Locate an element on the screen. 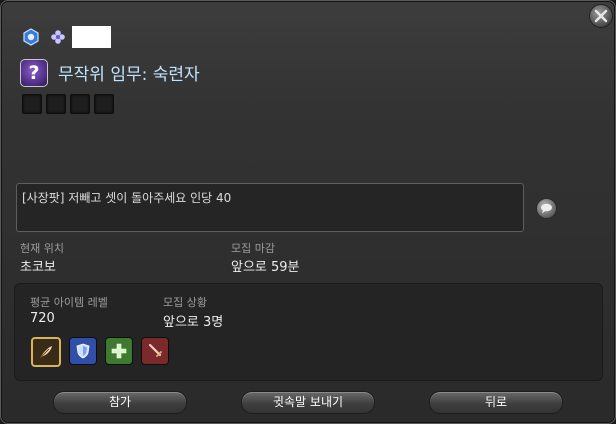 This screenshot has height=424, width=616. random-duty-question-icon: ? is located at coordinates (34, 73).